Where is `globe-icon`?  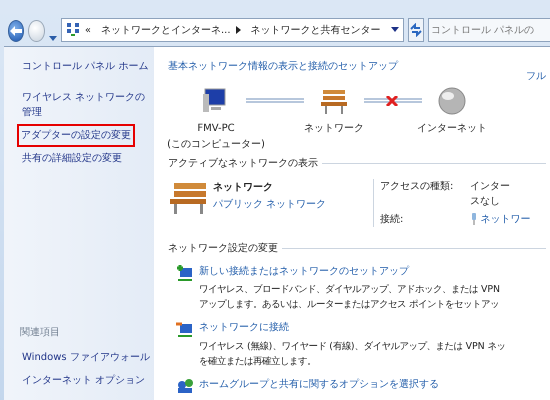 globe-icon is located at coordinates (452, 101).